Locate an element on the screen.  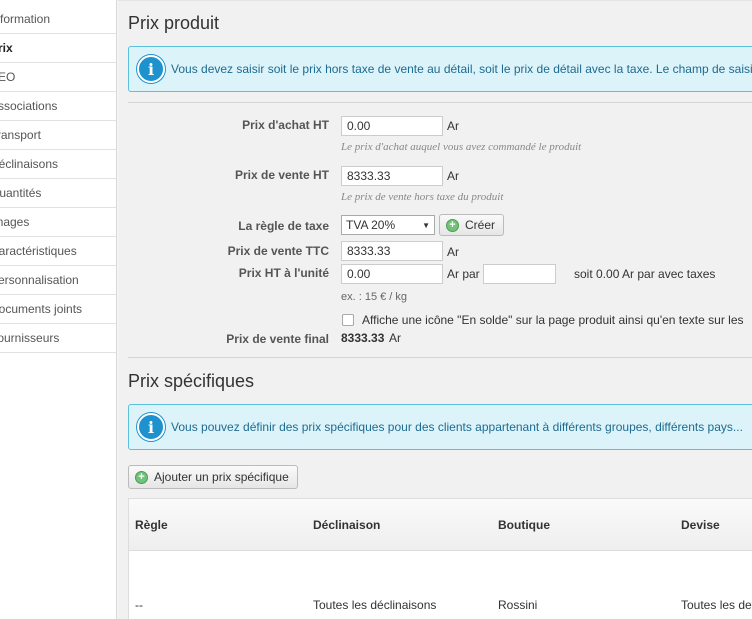
sidebar-item-label: Transport is located at coordinates (20, 135).